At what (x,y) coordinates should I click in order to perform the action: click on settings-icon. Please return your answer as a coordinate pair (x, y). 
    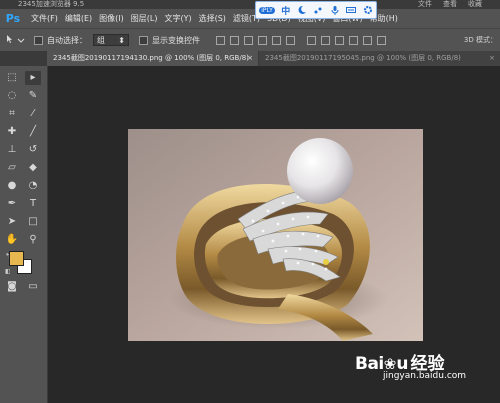
    Looking at the image, I should click on (368, 10).